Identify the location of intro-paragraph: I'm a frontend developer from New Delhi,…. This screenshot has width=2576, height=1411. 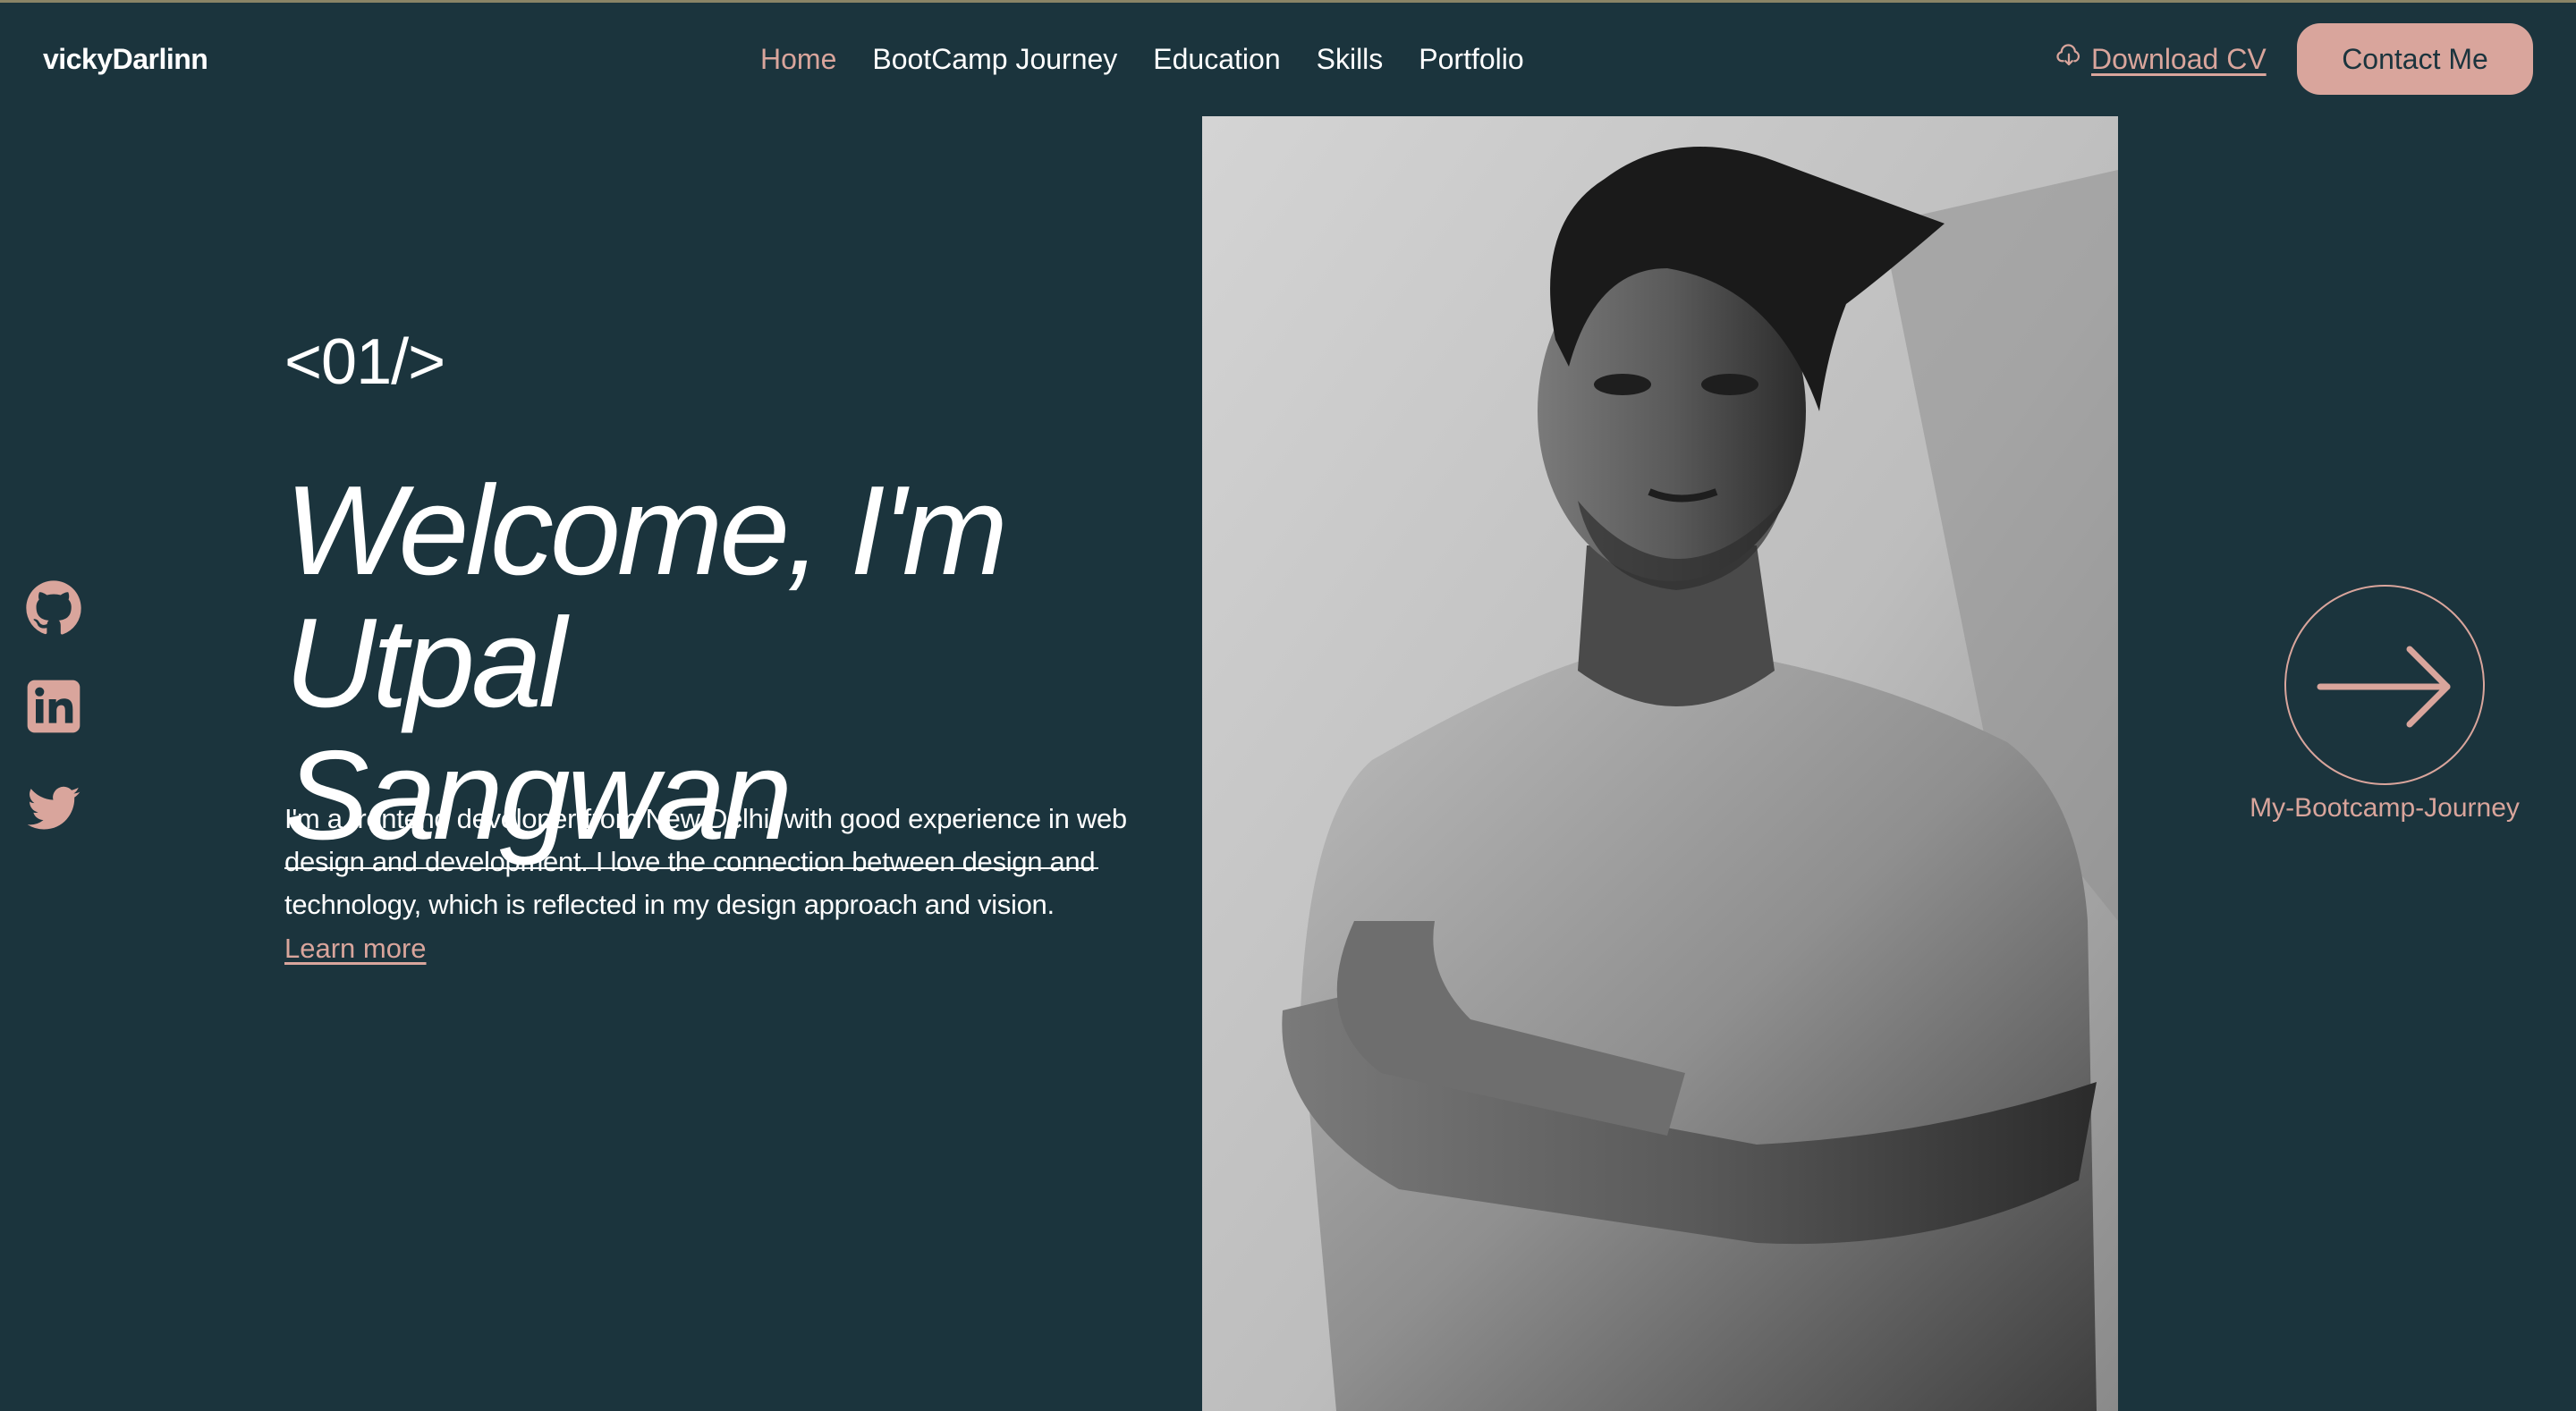
(705, 862).